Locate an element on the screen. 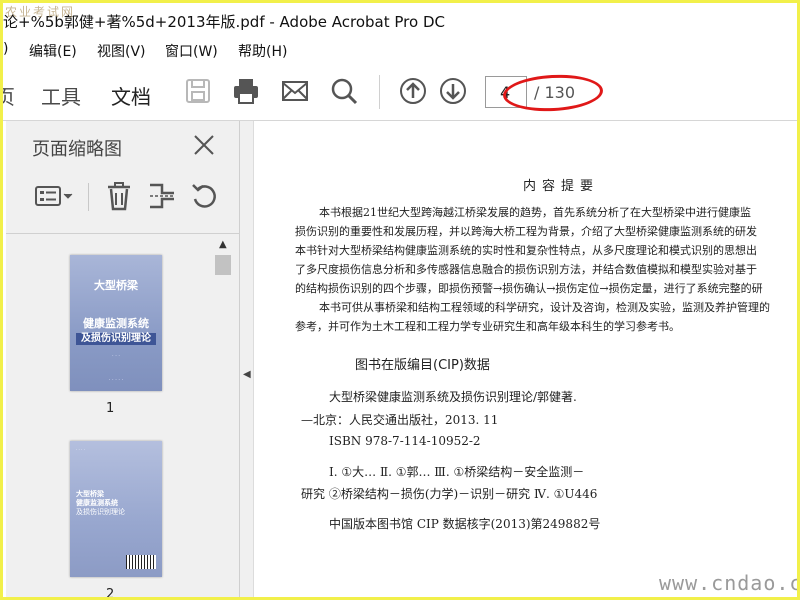  thumbnail-header: · · · · is located at coordinates (80, 449).